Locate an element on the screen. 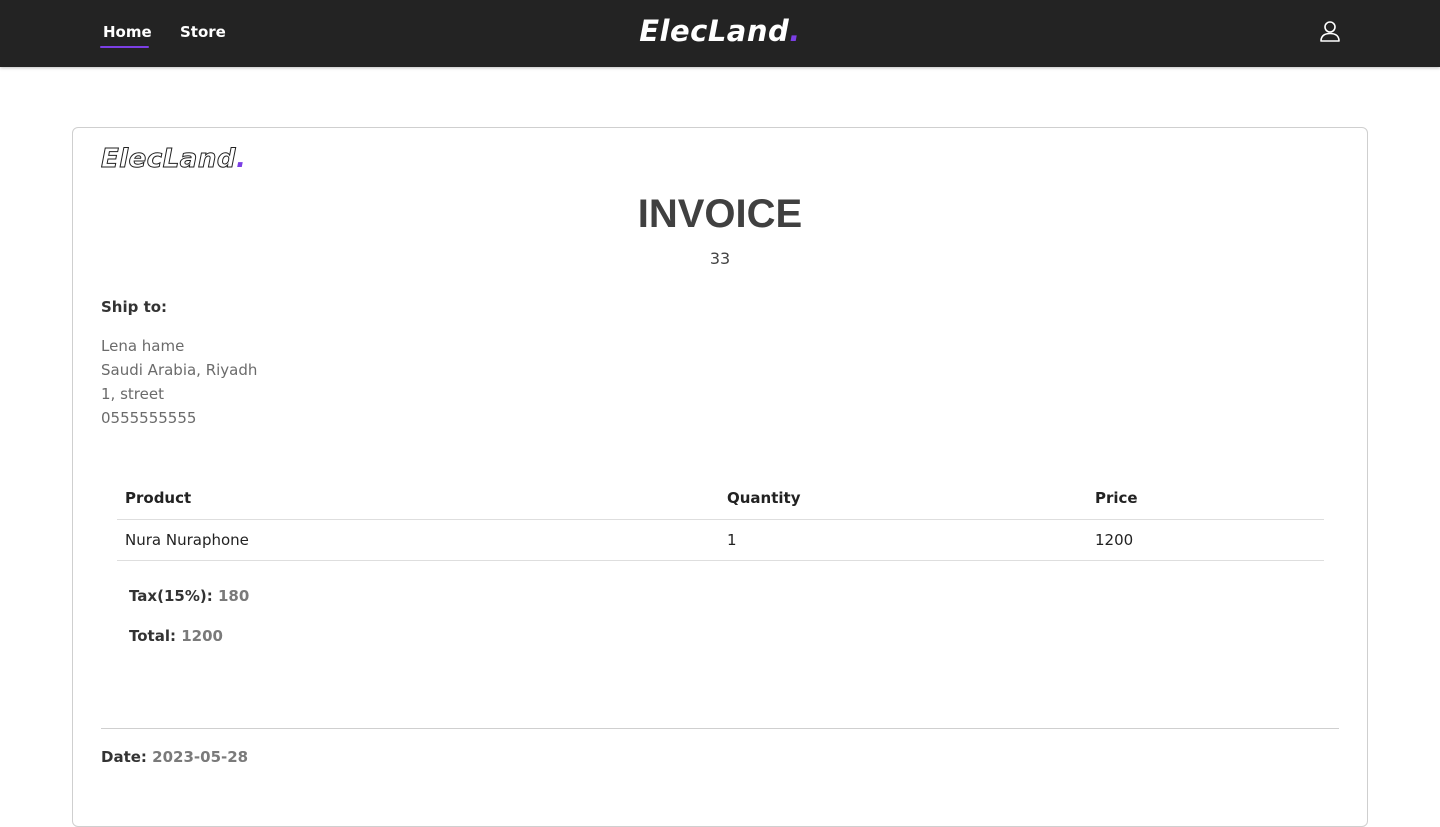 The height and width of the screenshot is (827, 1440). user-icon is located at coordinates (1330, 31).